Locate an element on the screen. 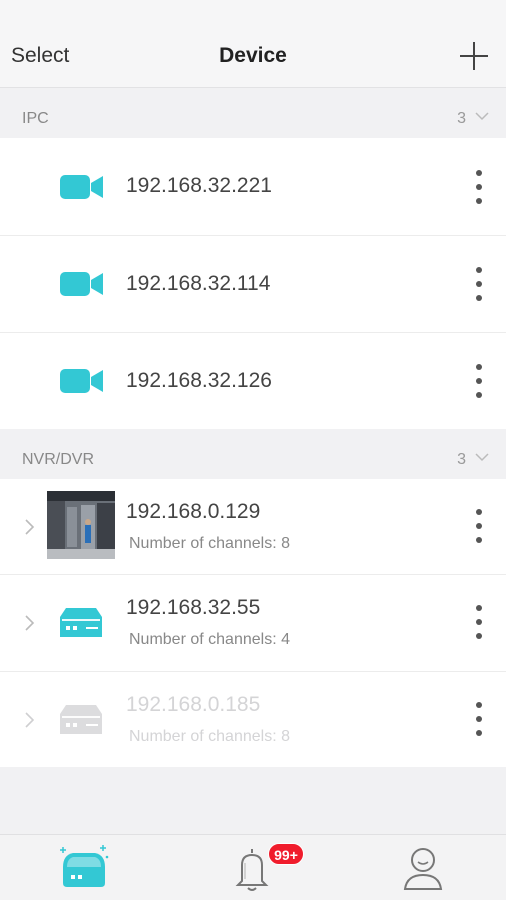 The width and height of the screenshot is (506, 900). device-ip: 192.168.32.55 is located at coordinates (193, 607).